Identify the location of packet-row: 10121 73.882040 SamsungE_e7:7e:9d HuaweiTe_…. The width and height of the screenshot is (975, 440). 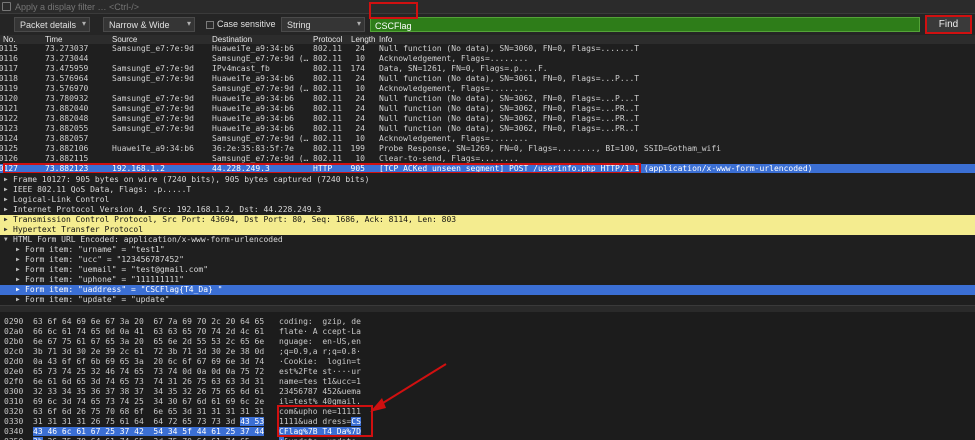
(487, 109).